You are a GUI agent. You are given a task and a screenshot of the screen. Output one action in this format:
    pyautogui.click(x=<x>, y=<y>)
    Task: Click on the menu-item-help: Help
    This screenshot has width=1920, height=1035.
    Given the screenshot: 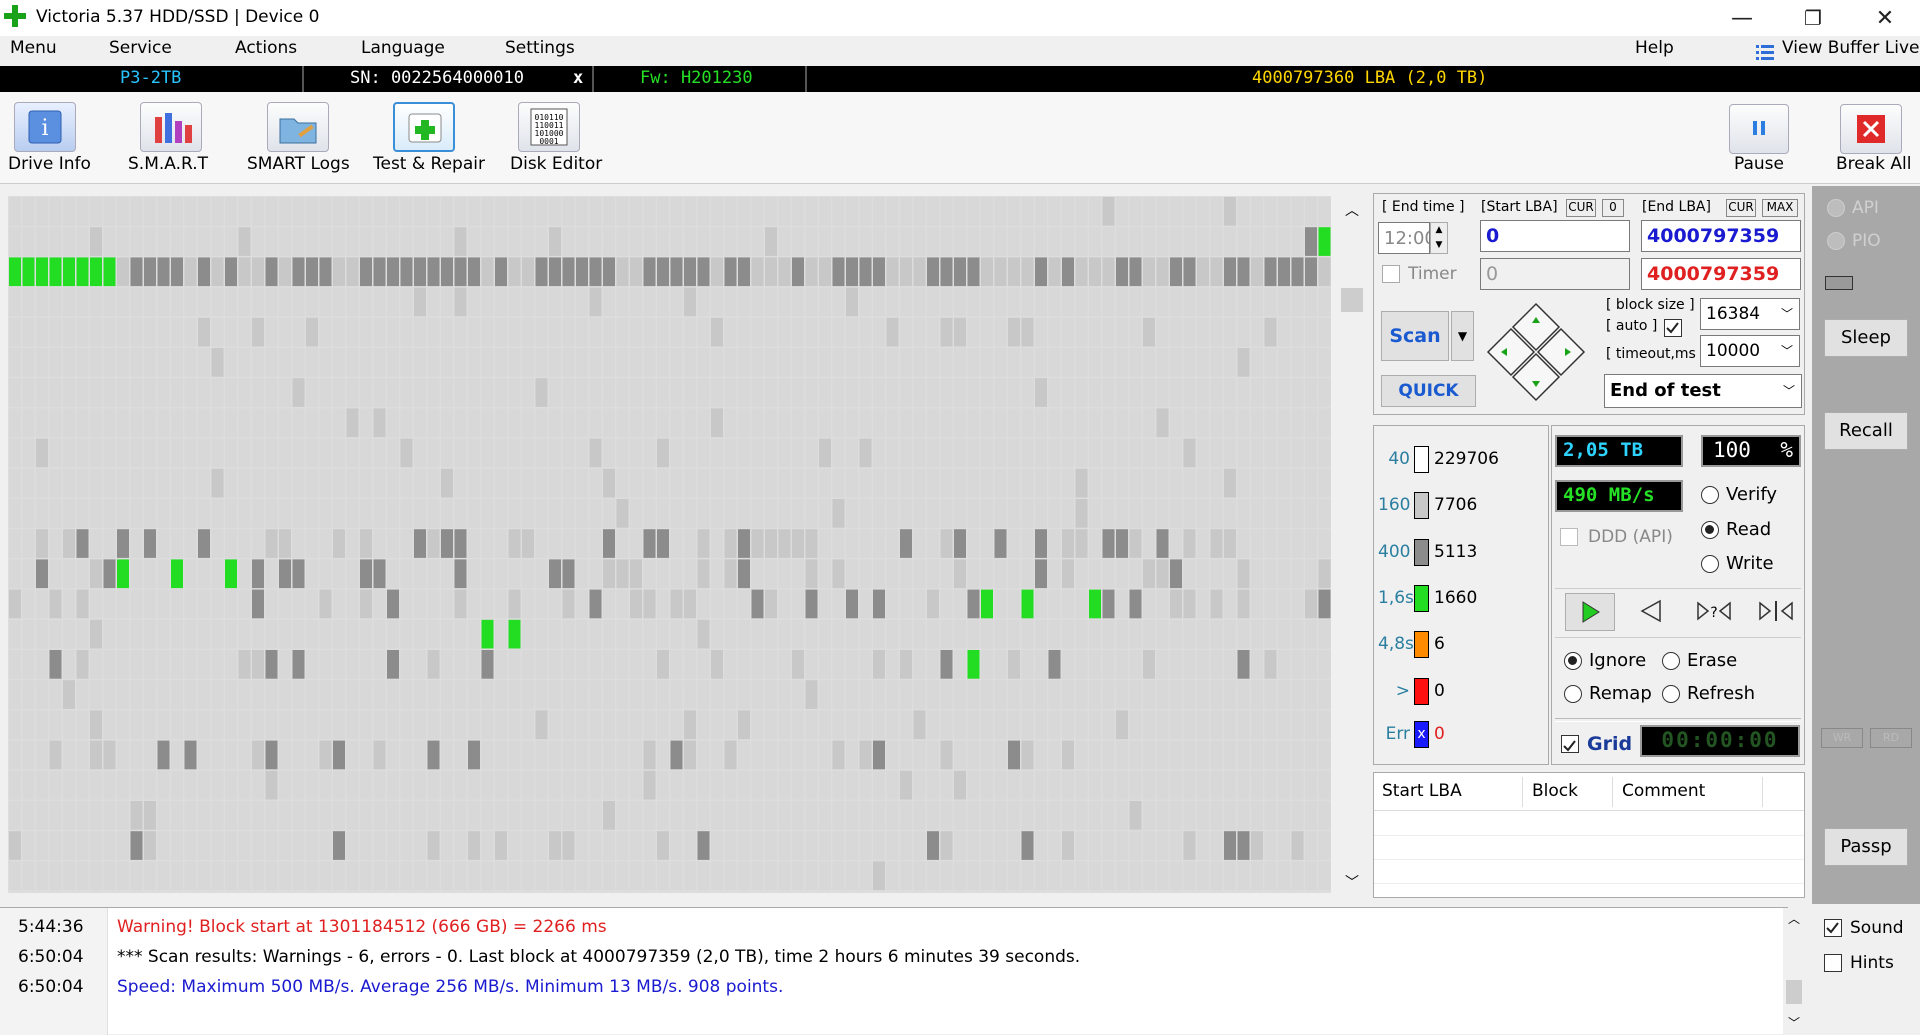 What is the action you would take?
    pyautogui.click(x=1654, y=48)
    